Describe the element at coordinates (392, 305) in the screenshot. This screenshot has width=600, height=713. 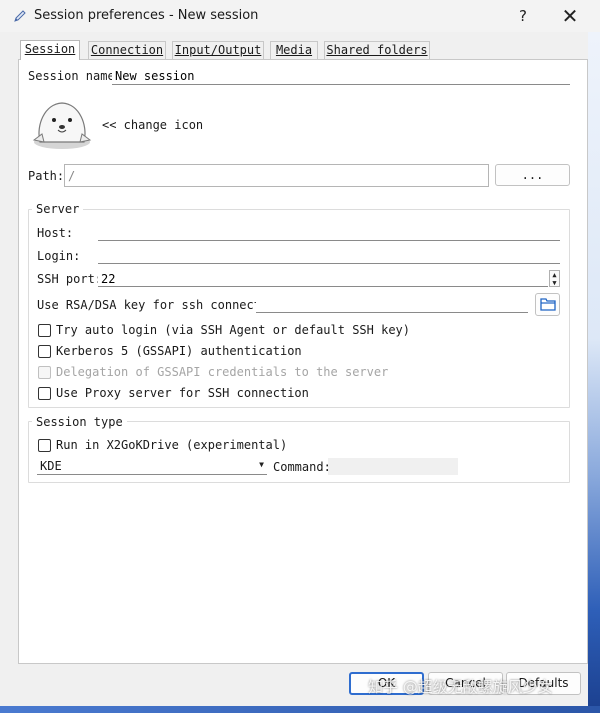
I see `rsa-key-input` at that location.